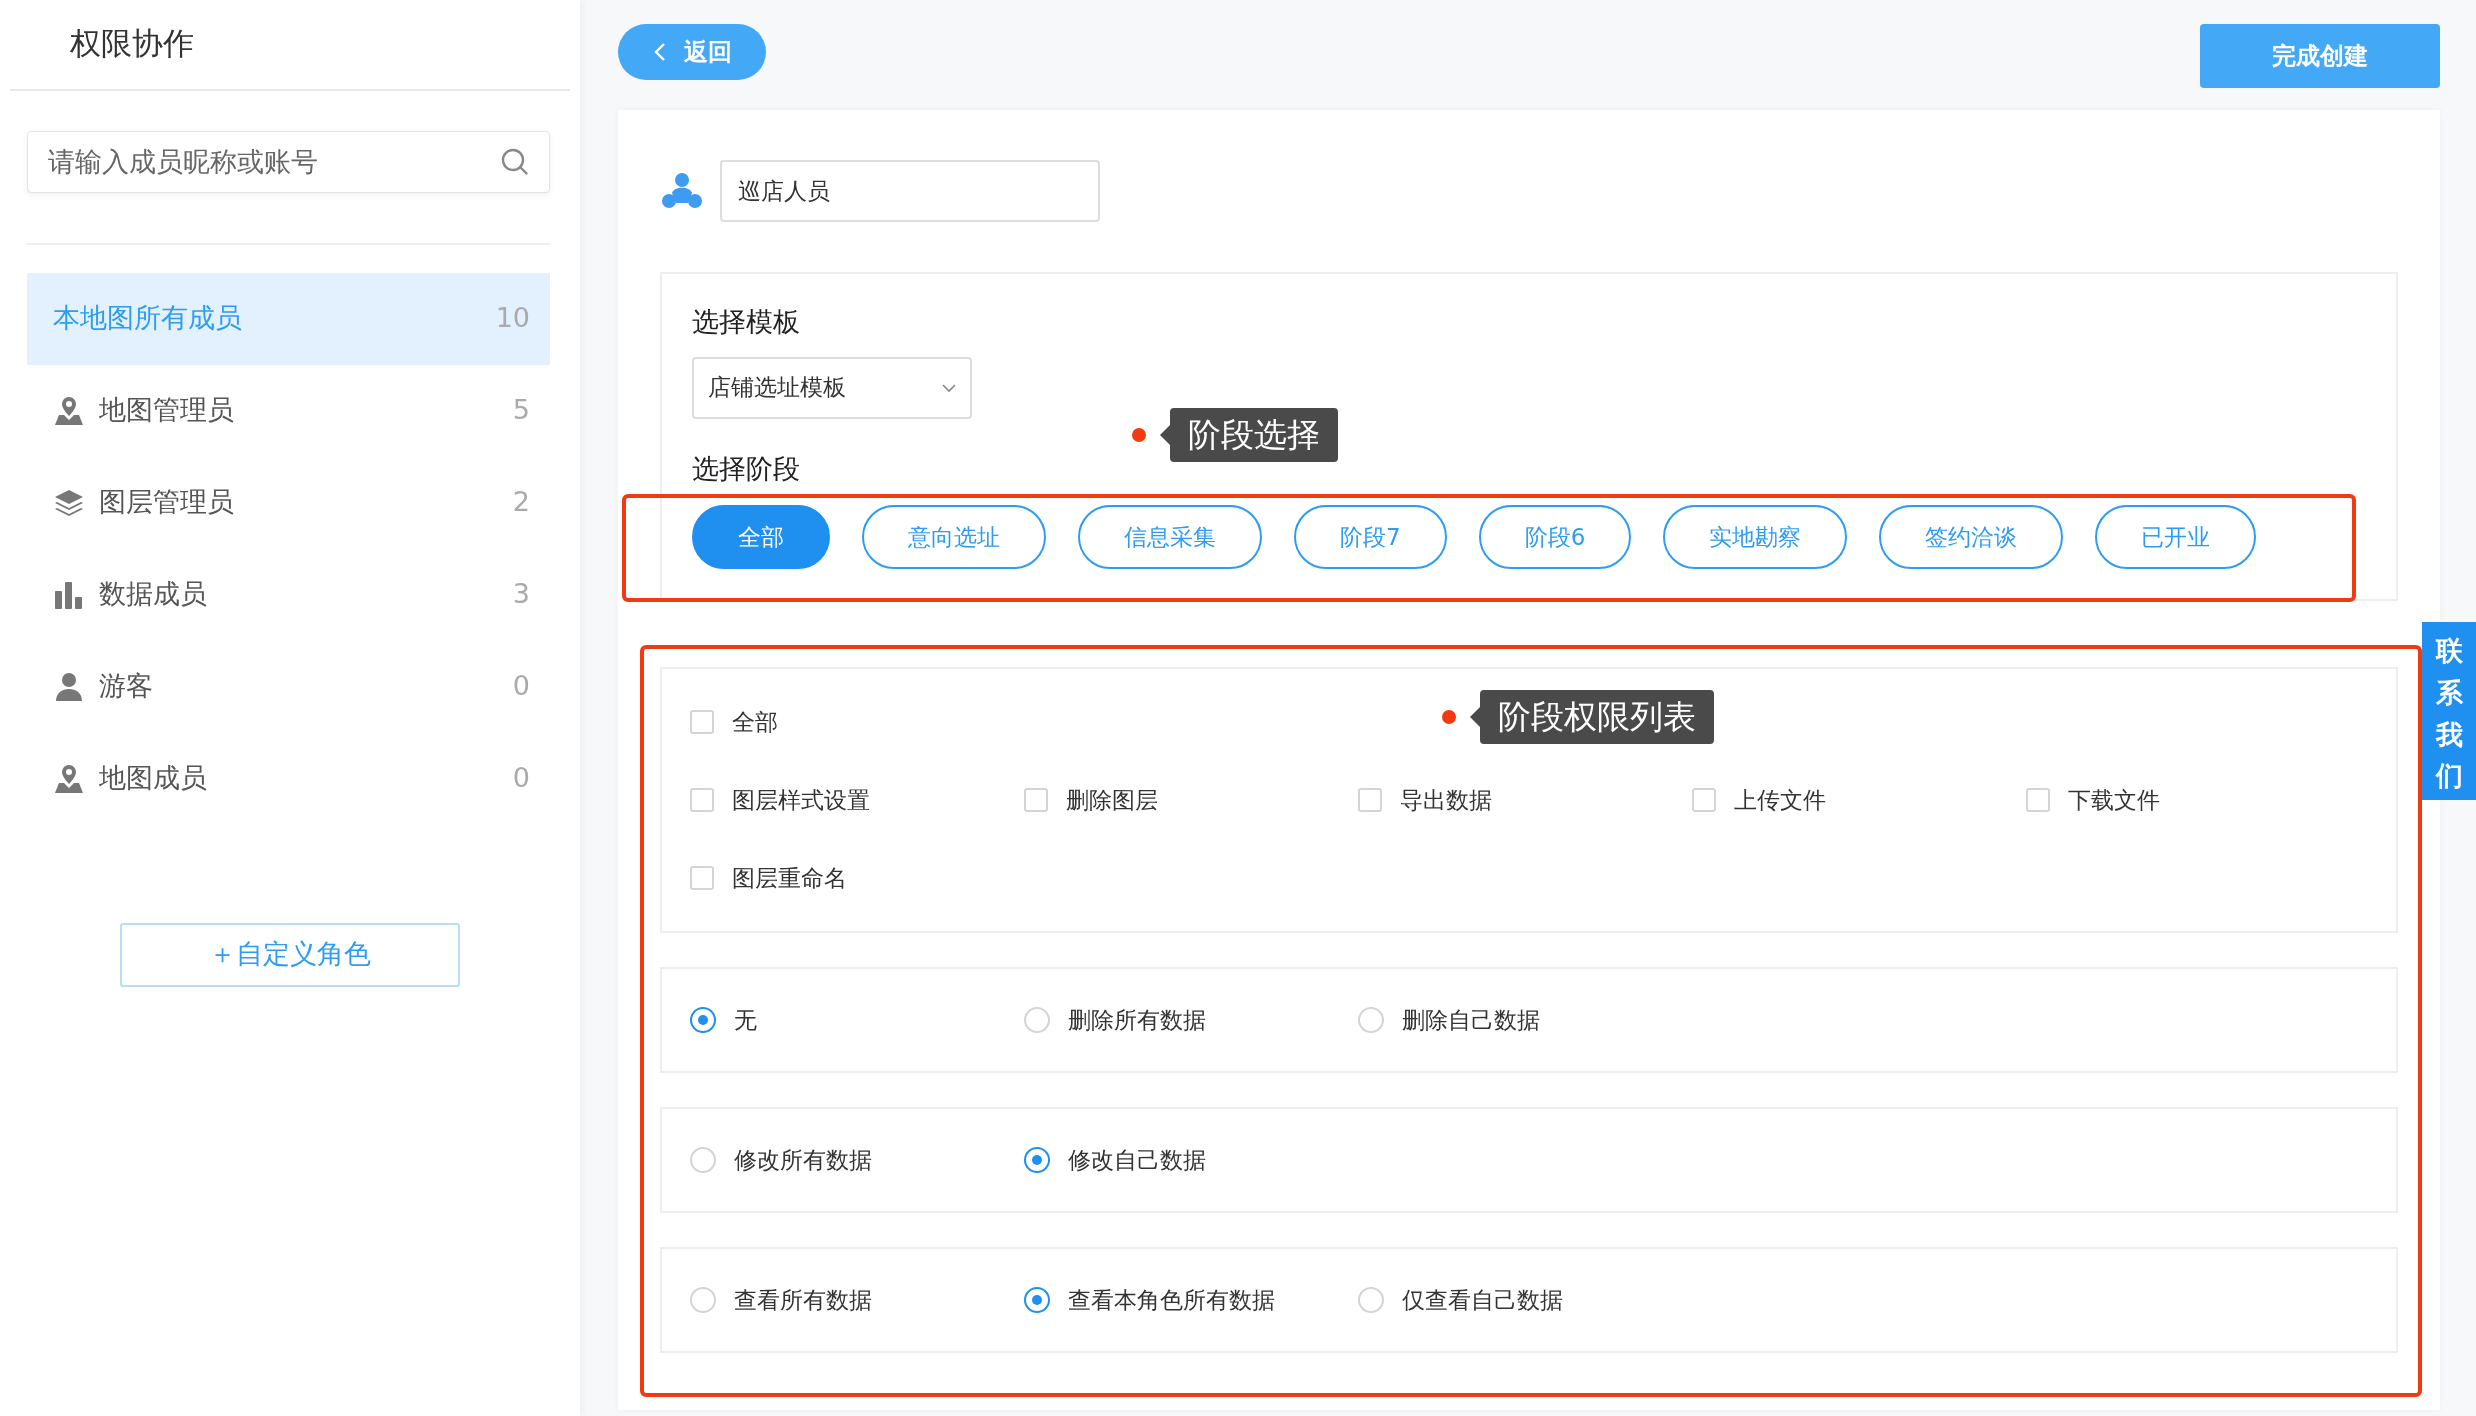  I want to click on sidebar-title: 权限协作, so click(290, 45).